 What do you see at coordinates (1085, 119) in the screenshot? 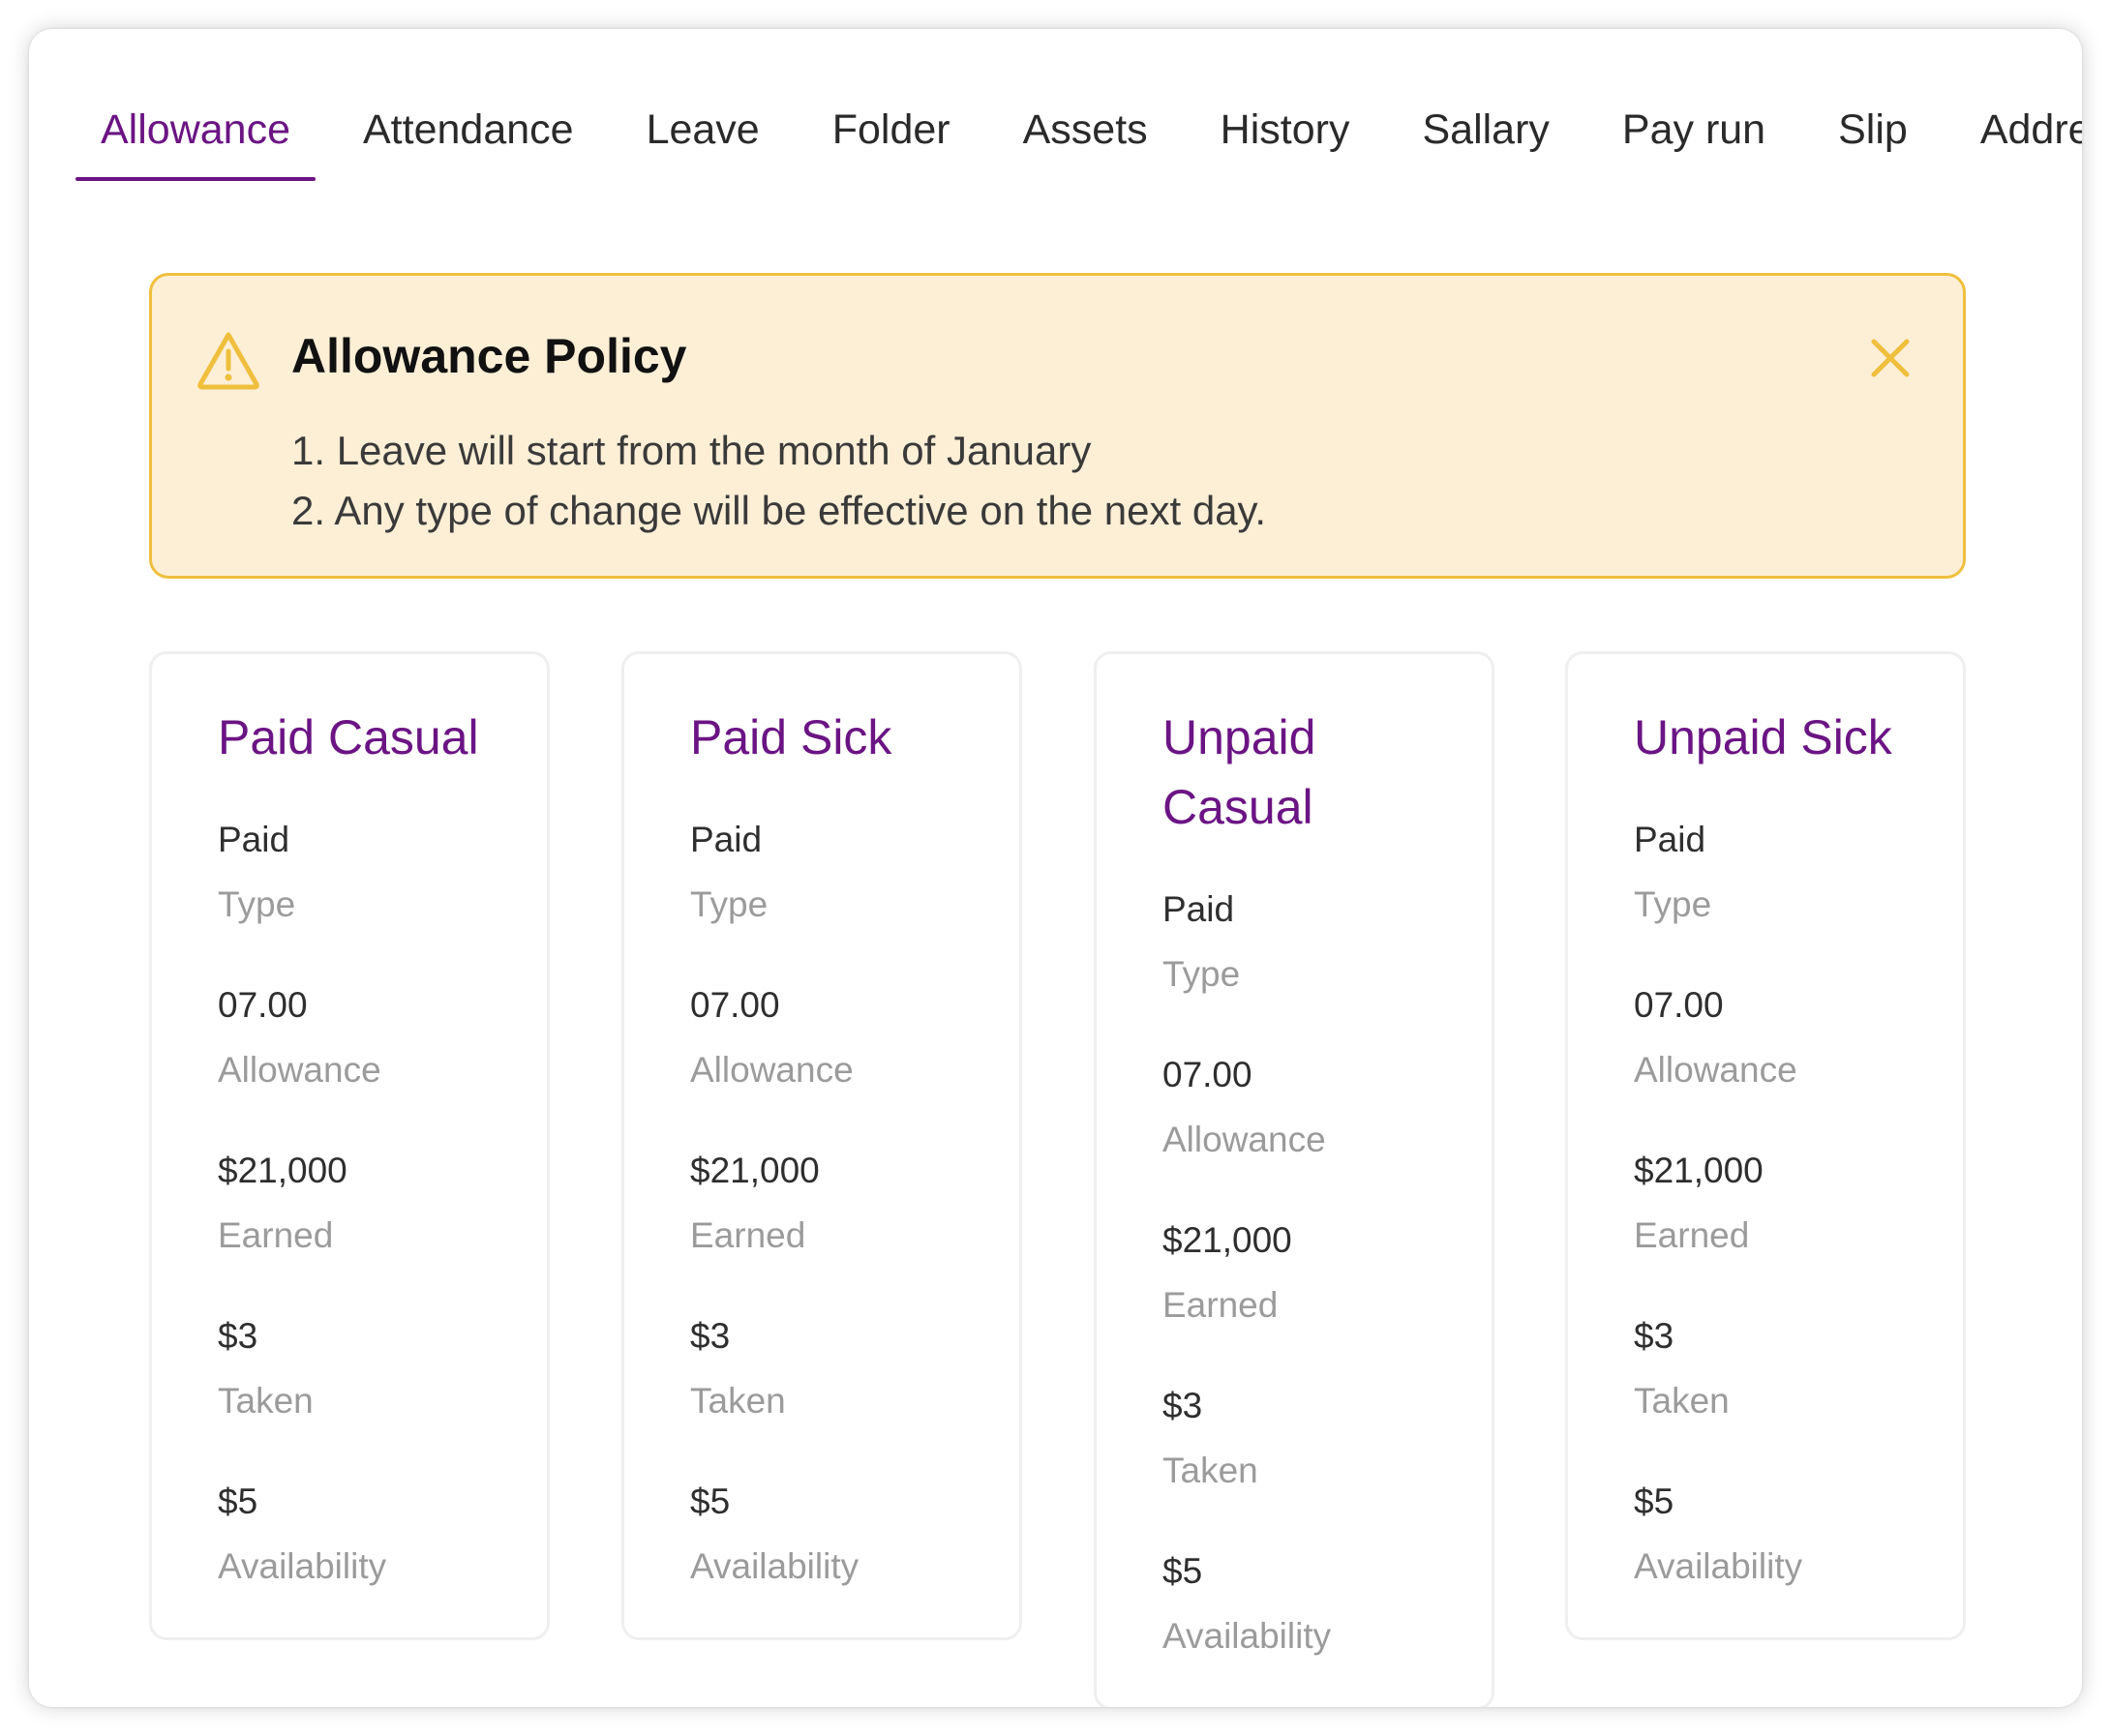
I see `tab-assets: Assets` at bounding box center [1085, 119].